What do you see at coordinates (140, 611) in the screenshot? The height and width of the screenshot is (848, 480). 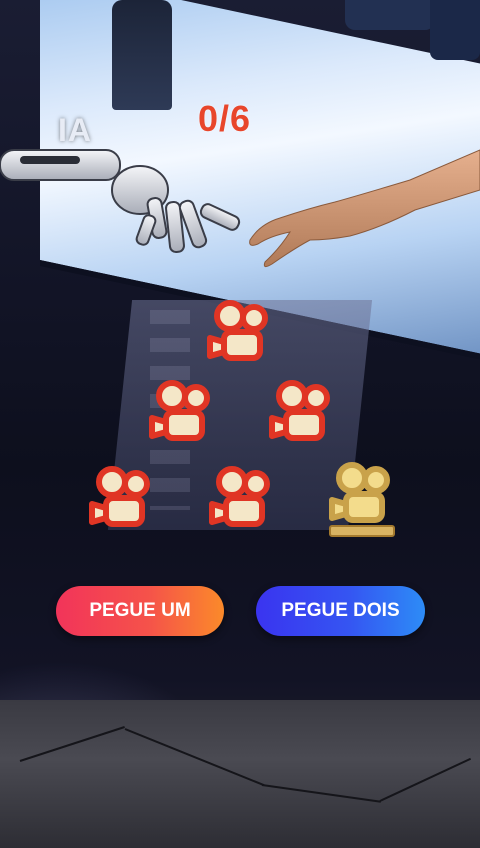 I see `take-one-button: PEGUE UM` at bounding box center [140, 611].